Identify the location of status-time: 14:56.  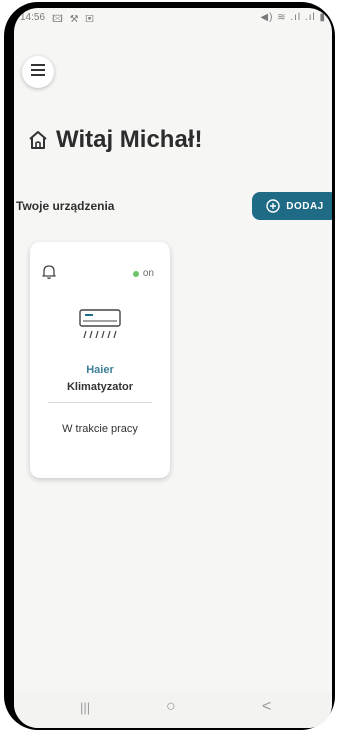
(33, 17).